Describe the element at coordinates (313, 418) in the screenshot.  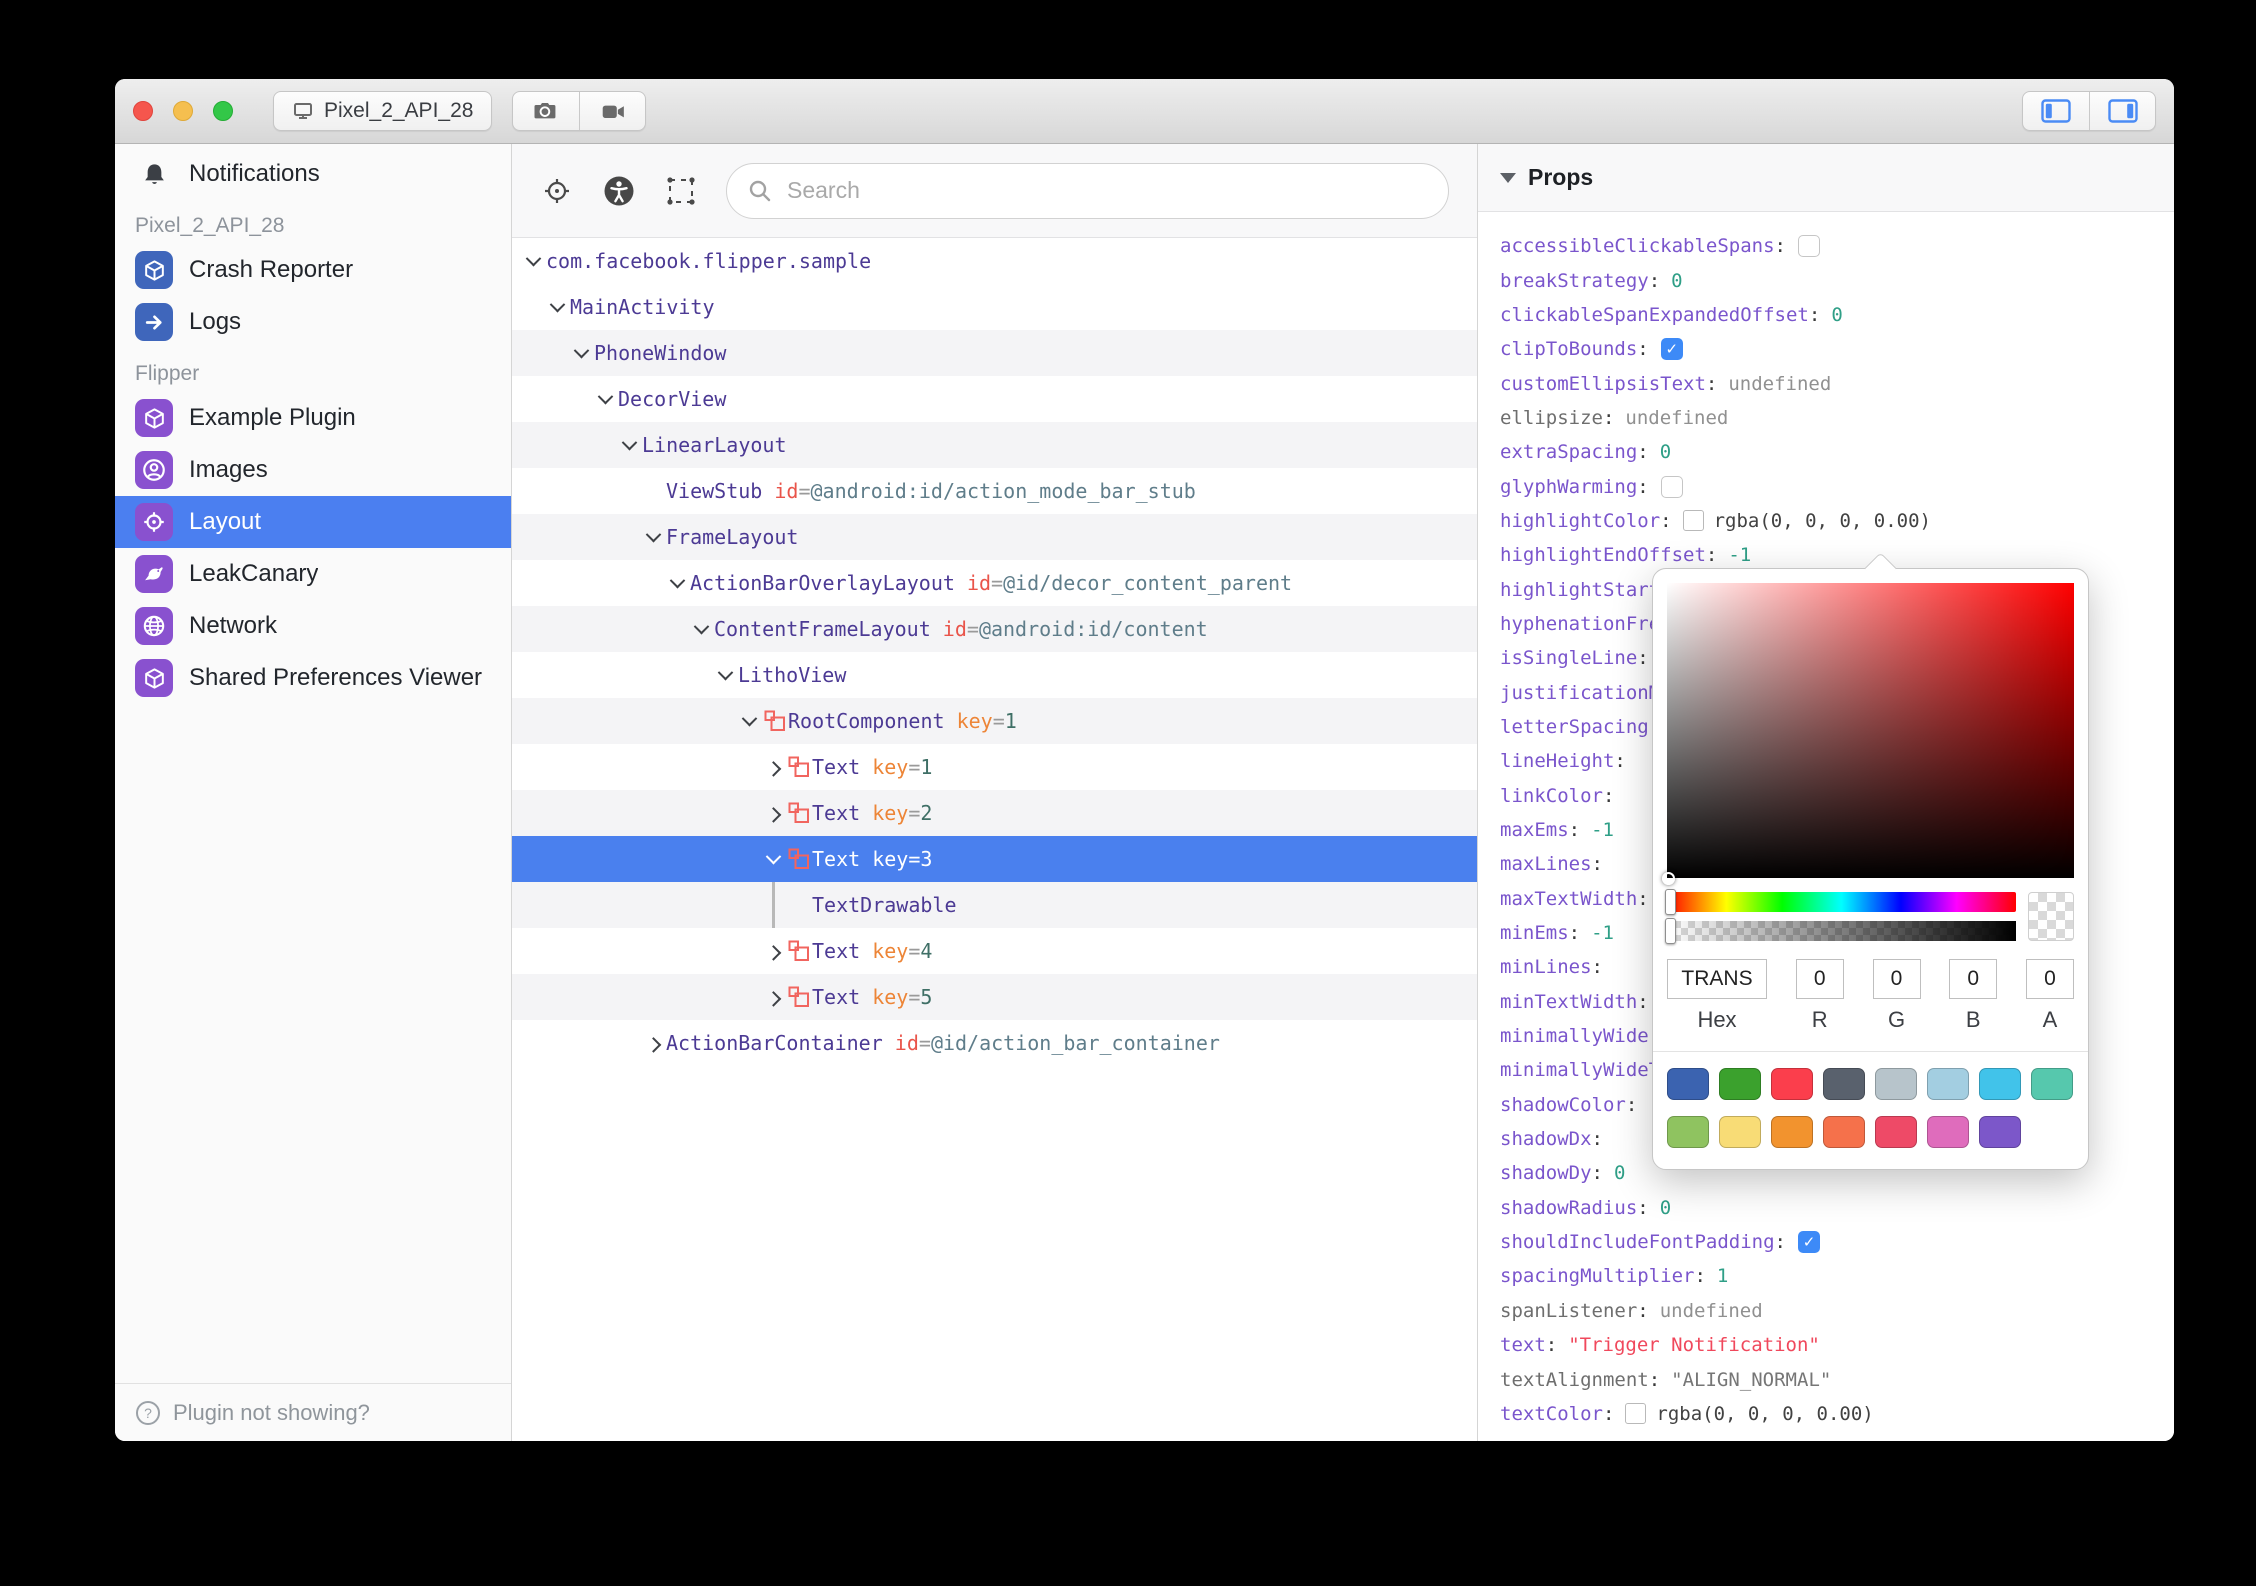
I see `sidebar-item-example-plugin: Example Plugin` at that location.